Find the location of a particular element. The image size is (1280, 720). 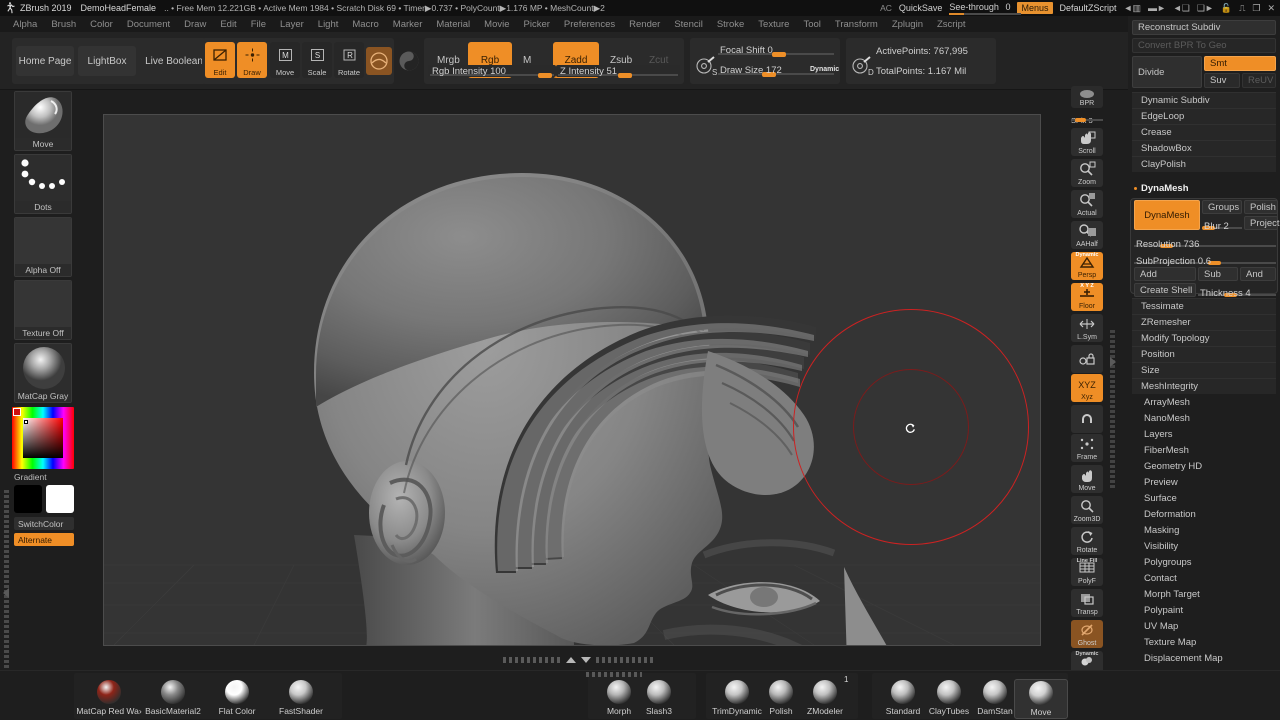

menus-button: Menus is located at coordinates (1035, 8).